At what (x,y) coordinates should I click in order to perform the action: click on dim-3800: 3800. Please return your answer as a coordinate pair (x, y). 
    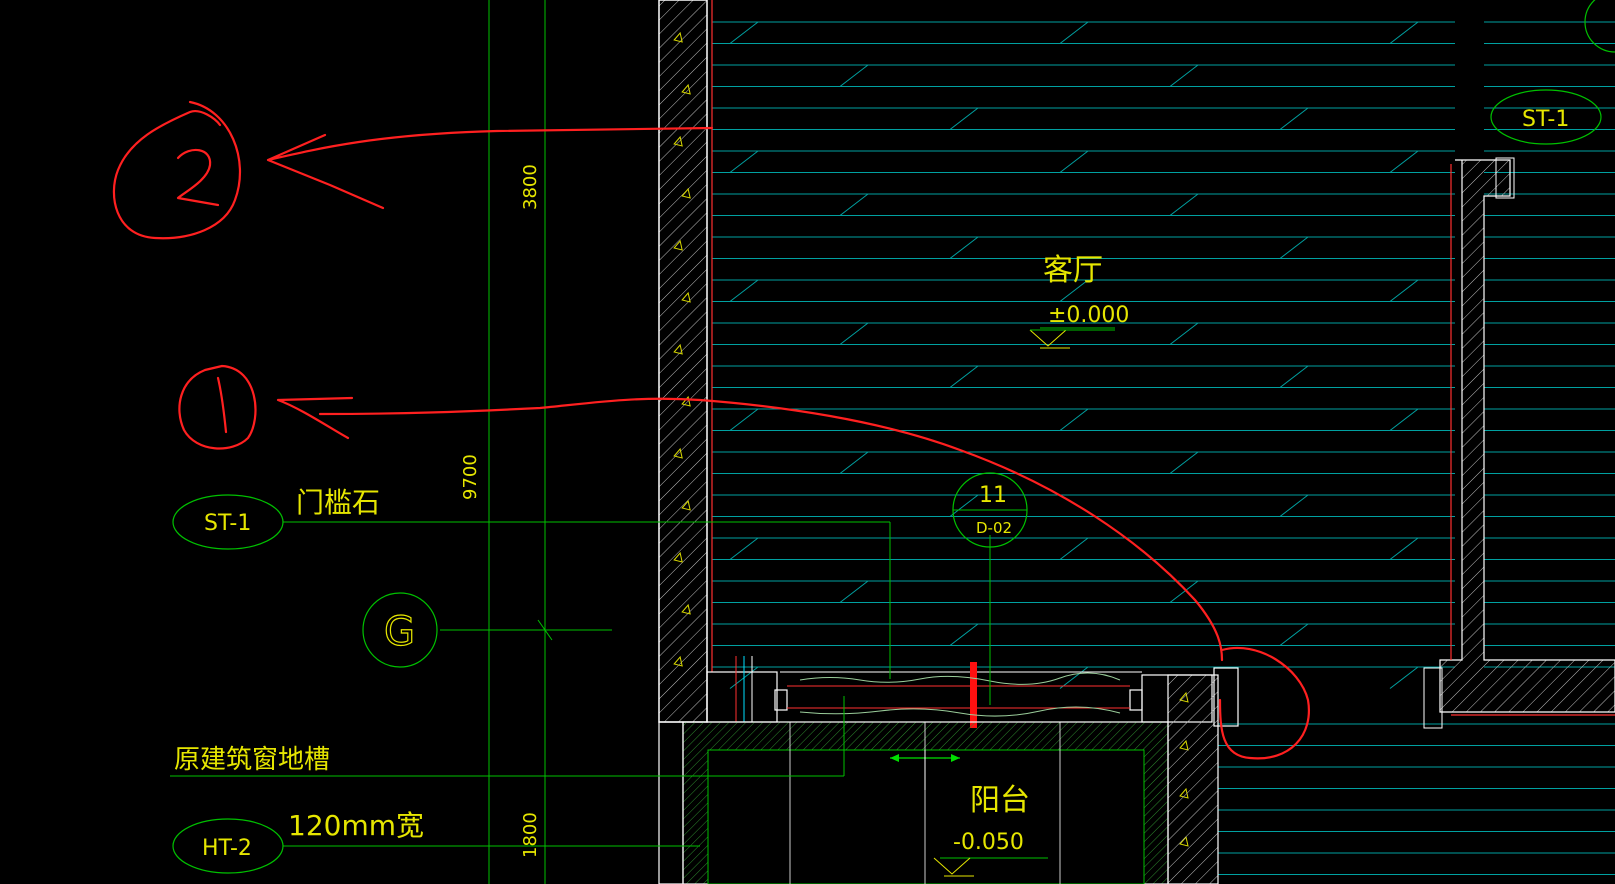
    Looking at the image, I should click on (530, 187).